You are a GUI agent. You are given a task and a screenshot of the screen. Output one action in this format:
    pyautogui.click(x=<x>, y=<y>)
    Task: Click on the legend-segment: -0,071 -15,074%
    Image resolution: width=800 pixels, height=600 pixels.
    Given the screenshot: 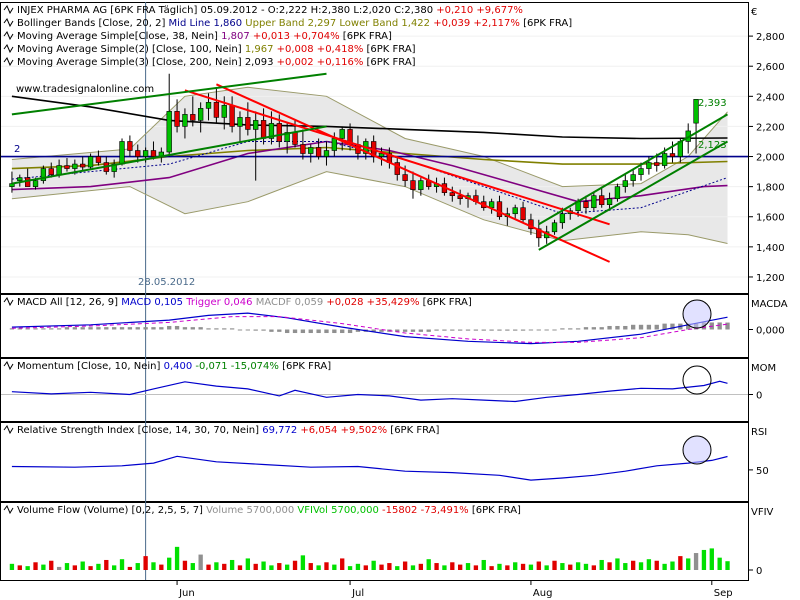 What is the action you would take?
    pyautogui.click(x=237, y=366)
    